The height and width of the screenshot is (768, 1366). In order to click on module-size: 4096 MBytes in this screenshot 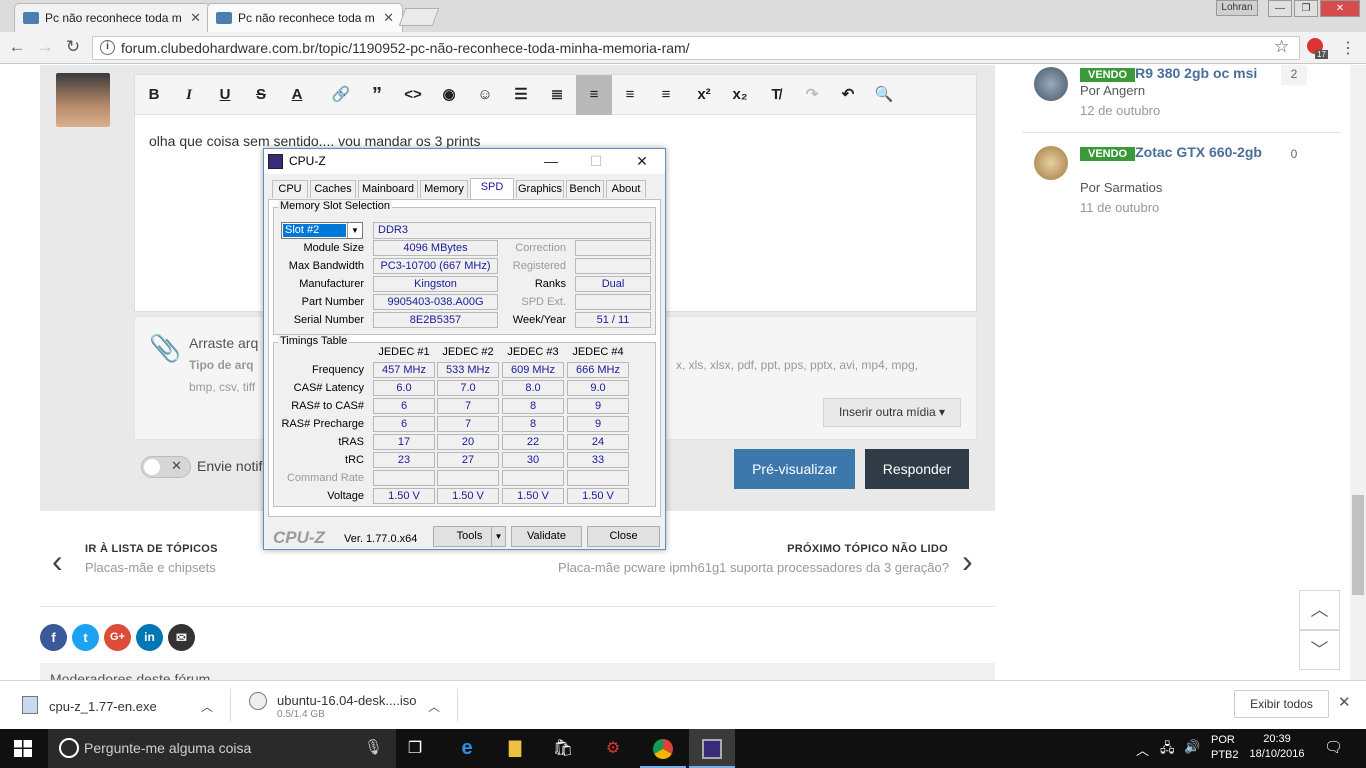, I will do `click(435, 248)`.